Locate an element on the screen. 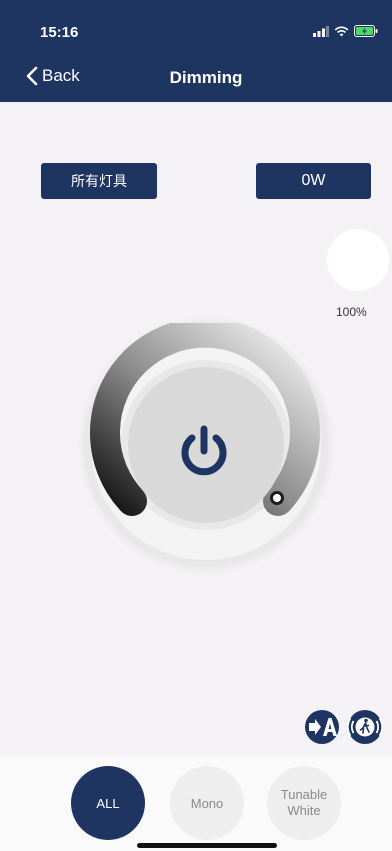 The height and width of the screenshot is (851, 392). status-icons is located at coordinates (345, 31).